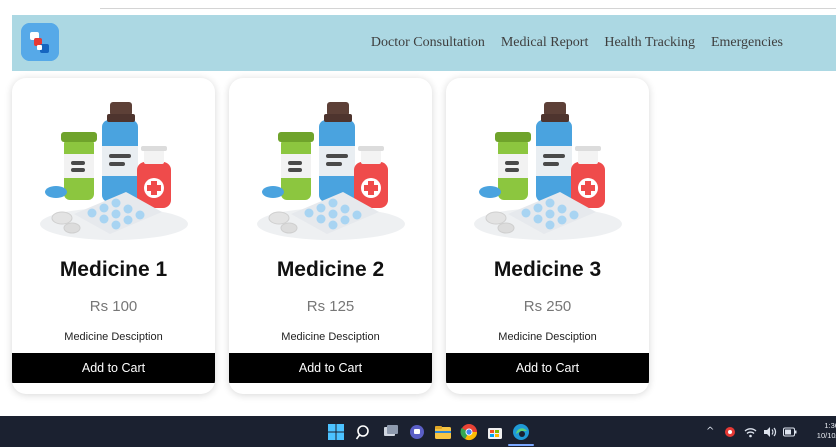 This screenshot has width=836, height=447. I want to click on search-icon, so click(364, 432).